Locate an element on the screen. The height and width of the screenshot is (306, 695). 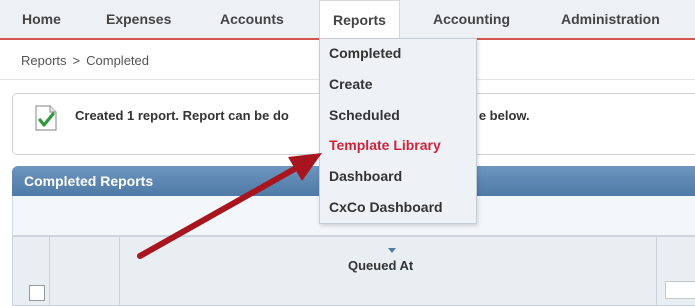
menu-item-completed: Completed is located at coordinates (365, 53).